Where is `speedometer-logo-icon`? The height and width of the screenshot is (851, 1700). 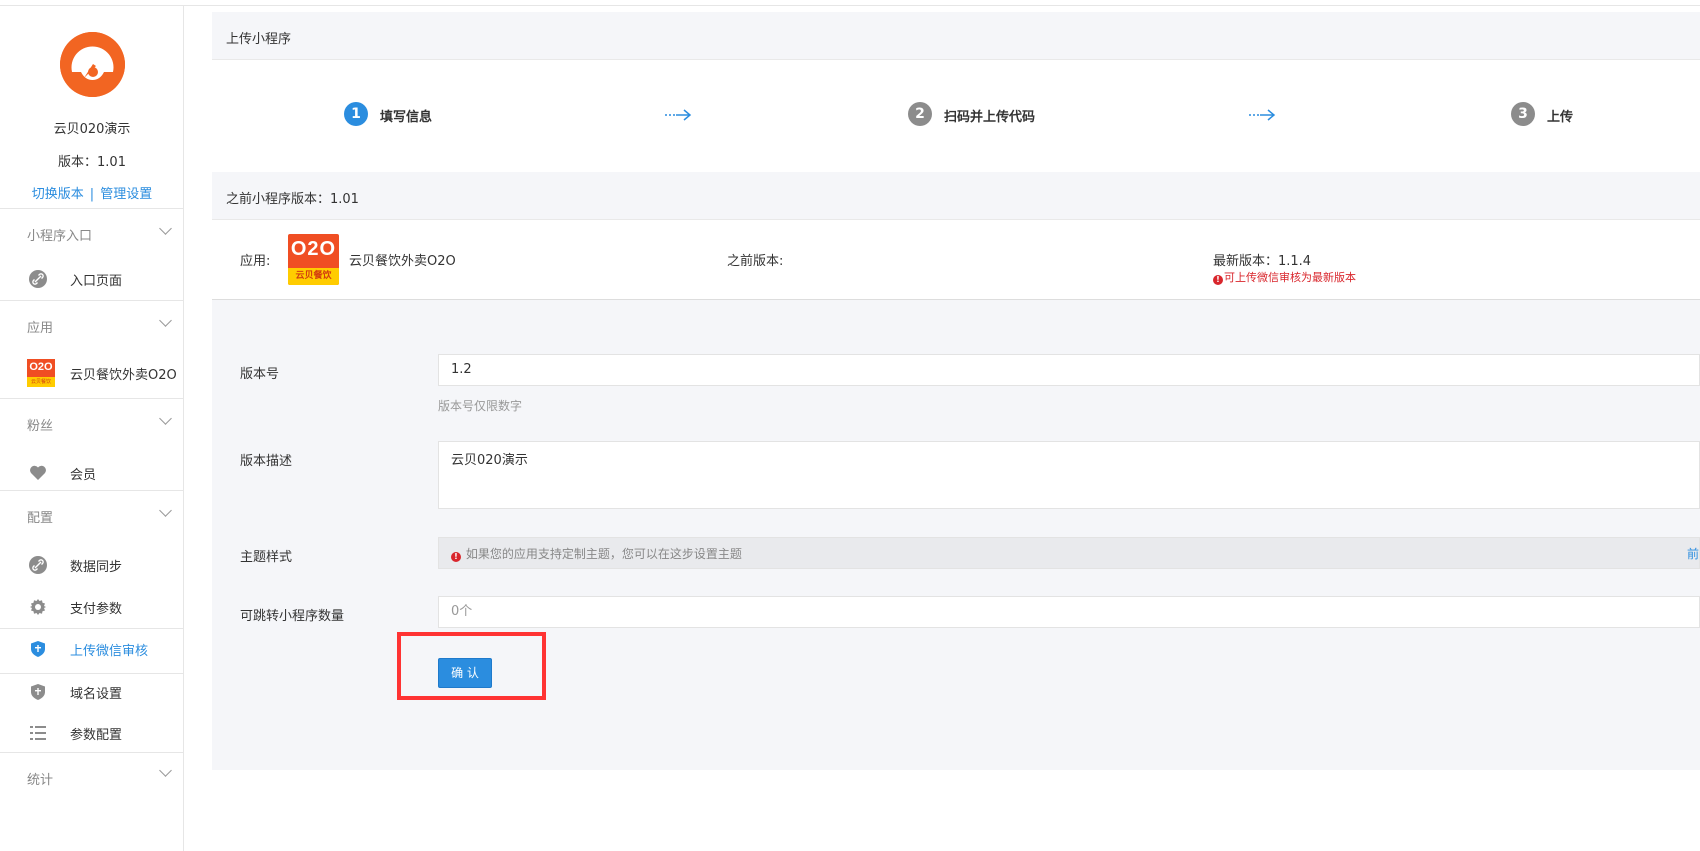 speedometer-logo-icon is located at coordinates (92, 64).